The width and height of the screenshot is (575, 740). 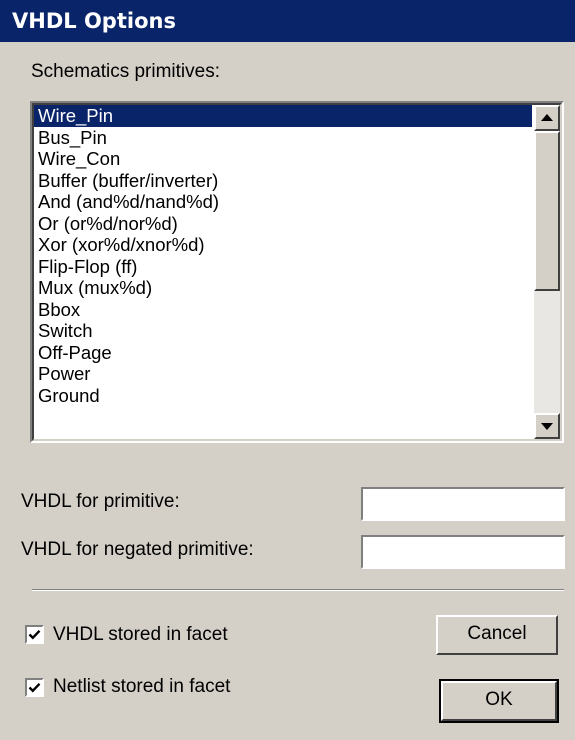 I want to click on list-item: Bbox, so click(x=283, y=310).